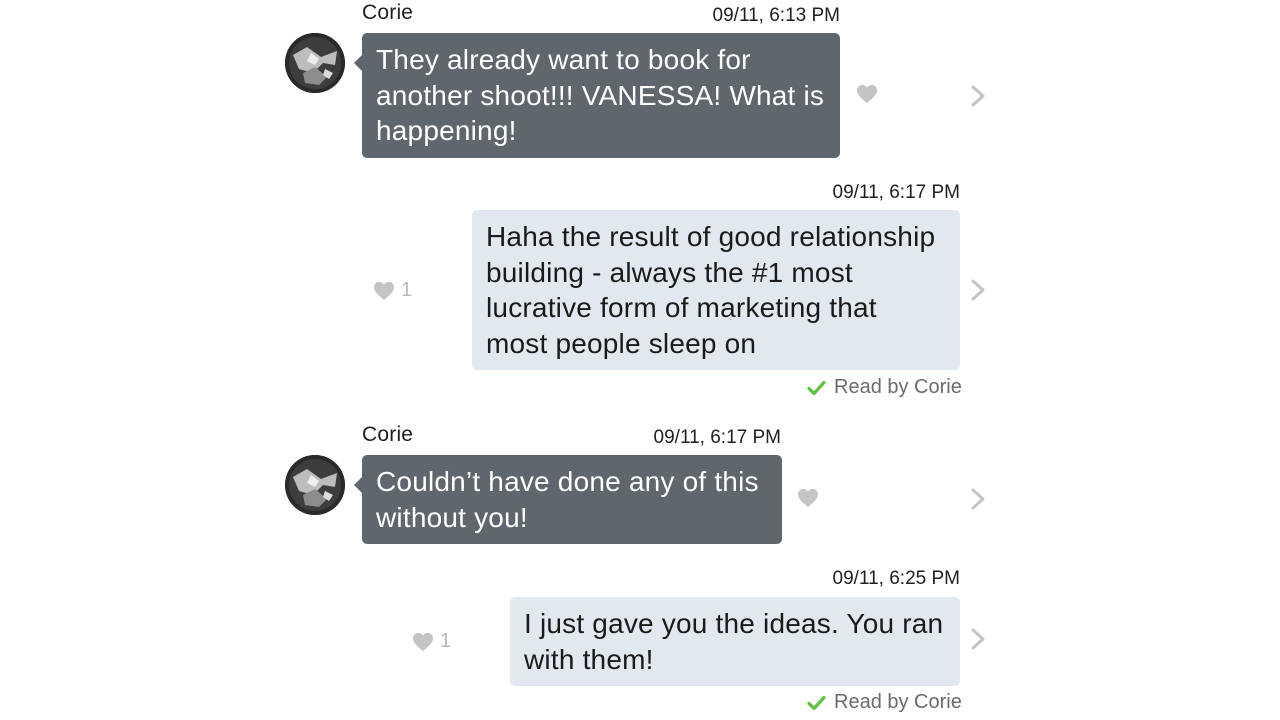 The width and height of the screenshot is (1280, 720). I want to click on message-timestamp: 09/11, 6:25 PM, so click(896, 578).